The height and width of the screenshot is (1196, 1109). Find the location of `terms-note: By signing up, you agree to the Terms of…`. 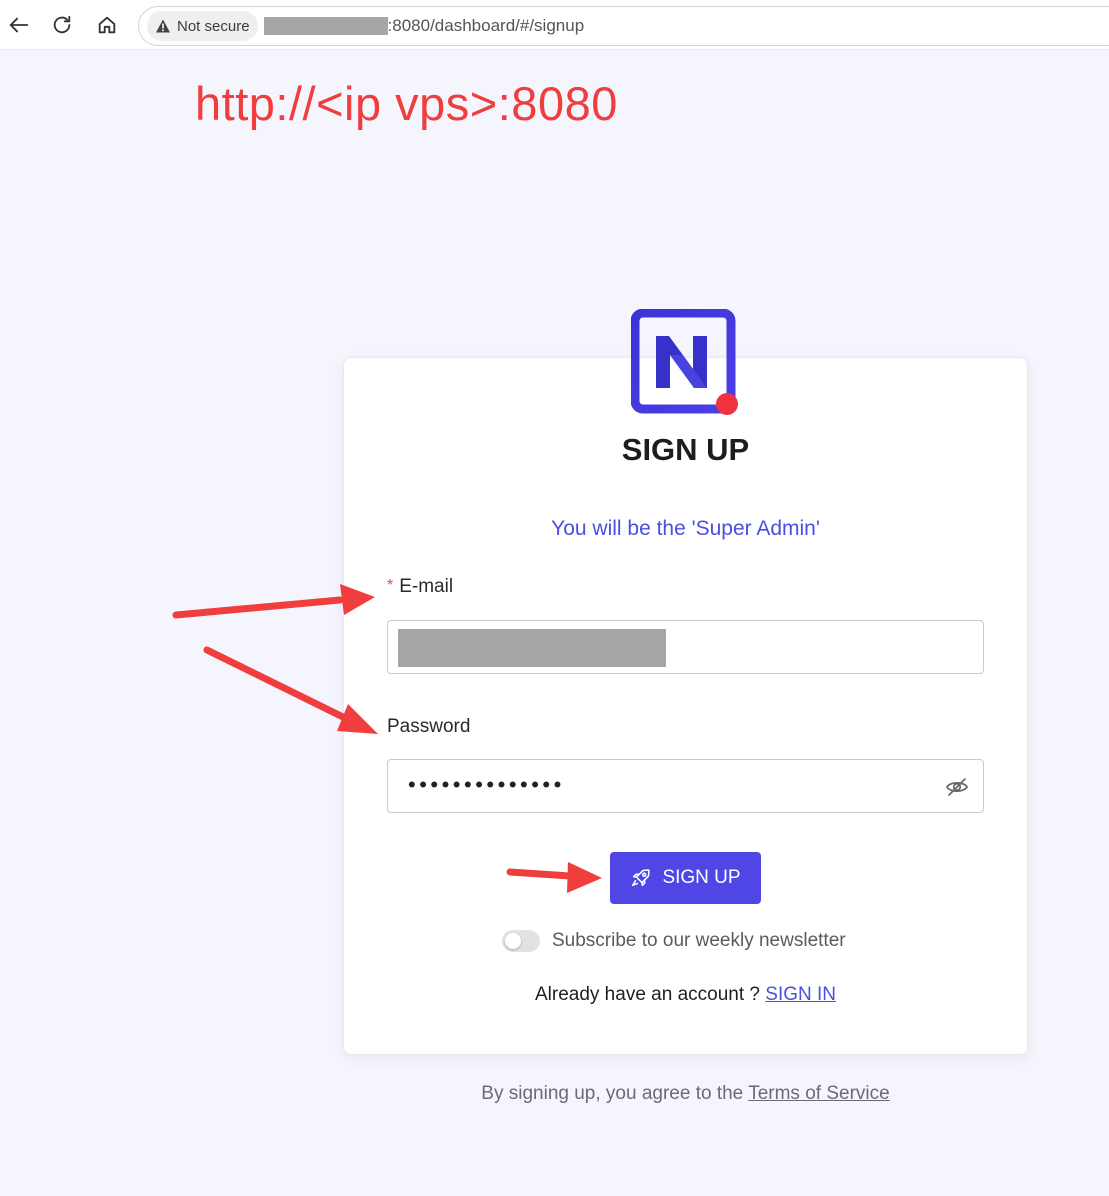

terms-note: By signing up, you agree to the Terms of… is located at coordinates (685, 1094).